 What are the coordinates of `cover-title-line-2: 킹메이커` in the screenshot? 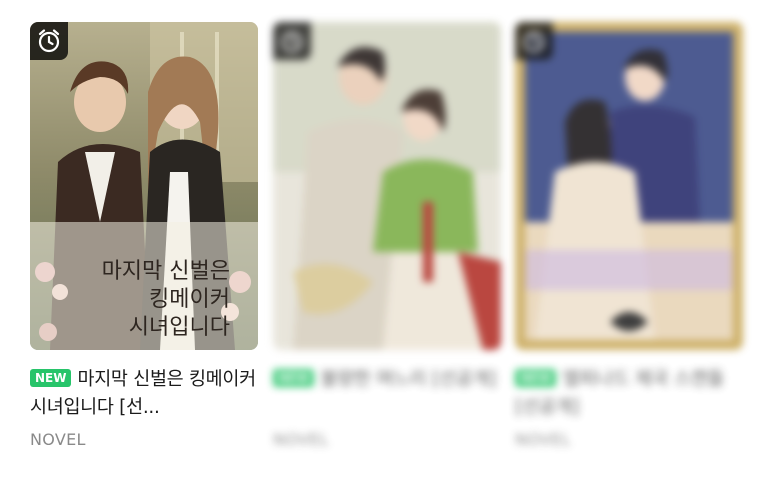 It's located at (189, 299).